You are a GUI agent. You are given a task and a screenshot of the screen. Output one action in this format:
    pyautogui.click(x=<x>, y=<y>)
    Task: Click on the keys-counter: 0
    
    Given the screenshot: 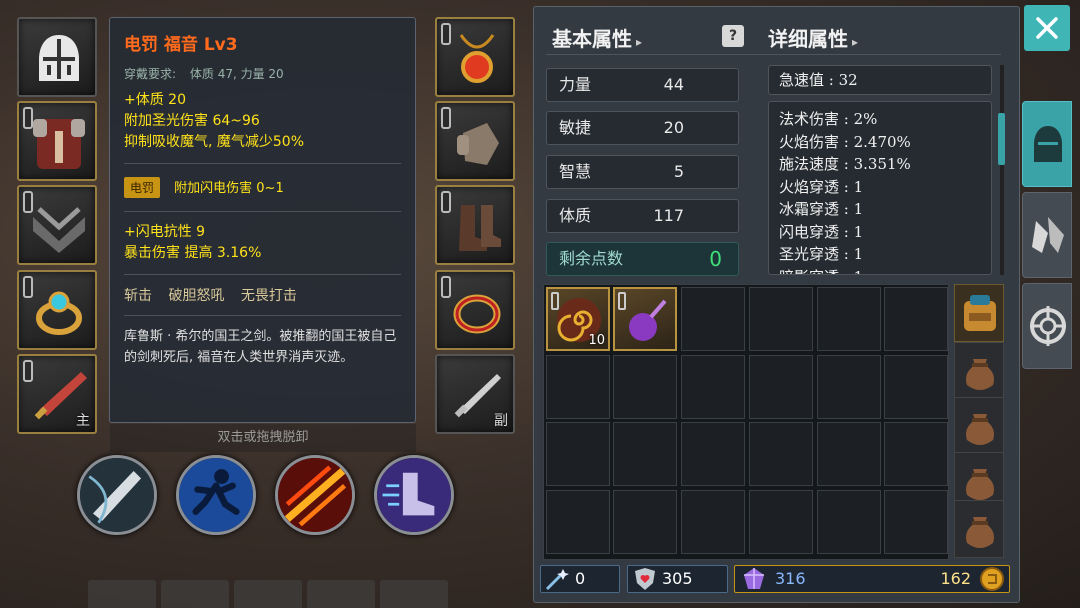 What is the action you would take?
    pyautogui.click(x=580, y=579)
    